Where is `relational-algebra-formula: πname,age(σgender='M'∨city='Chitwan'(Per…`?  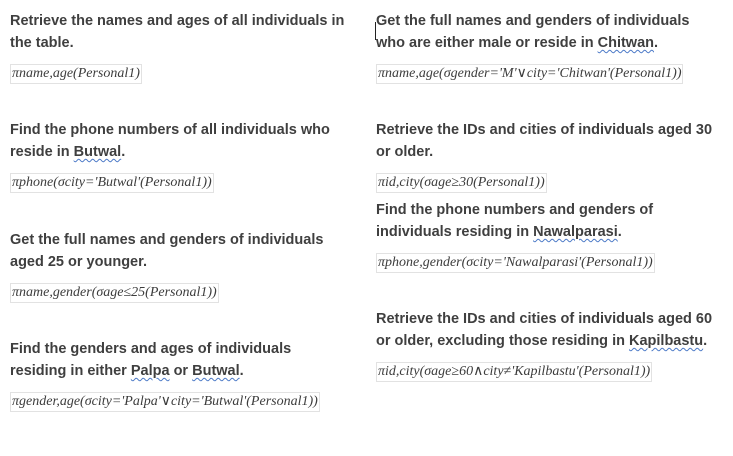
relational-algebra-formula: πname,age(σgender='M'∨city='Chitwan'(Per… is located at coordinates (530, 74).